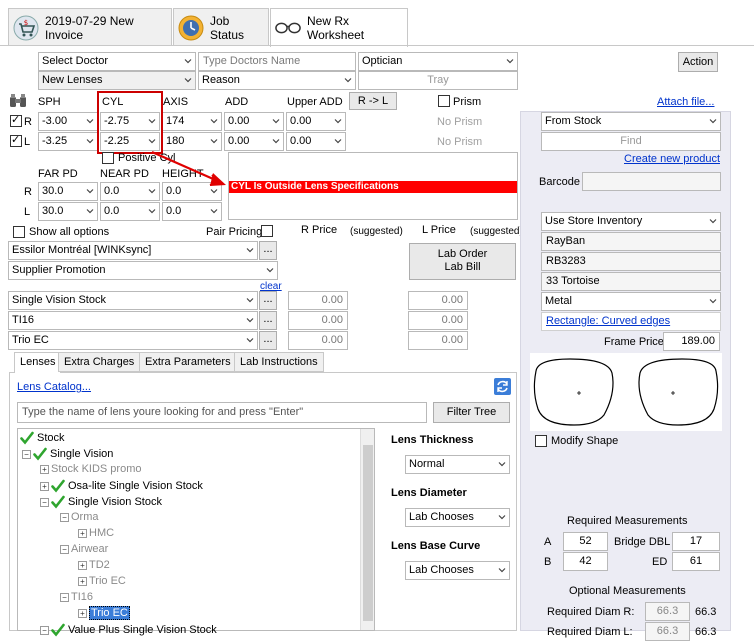 The height and width of the screenshot is (641, 754). I want to click on lens-diameter-select: Lab Chooses, so click(457, 517).